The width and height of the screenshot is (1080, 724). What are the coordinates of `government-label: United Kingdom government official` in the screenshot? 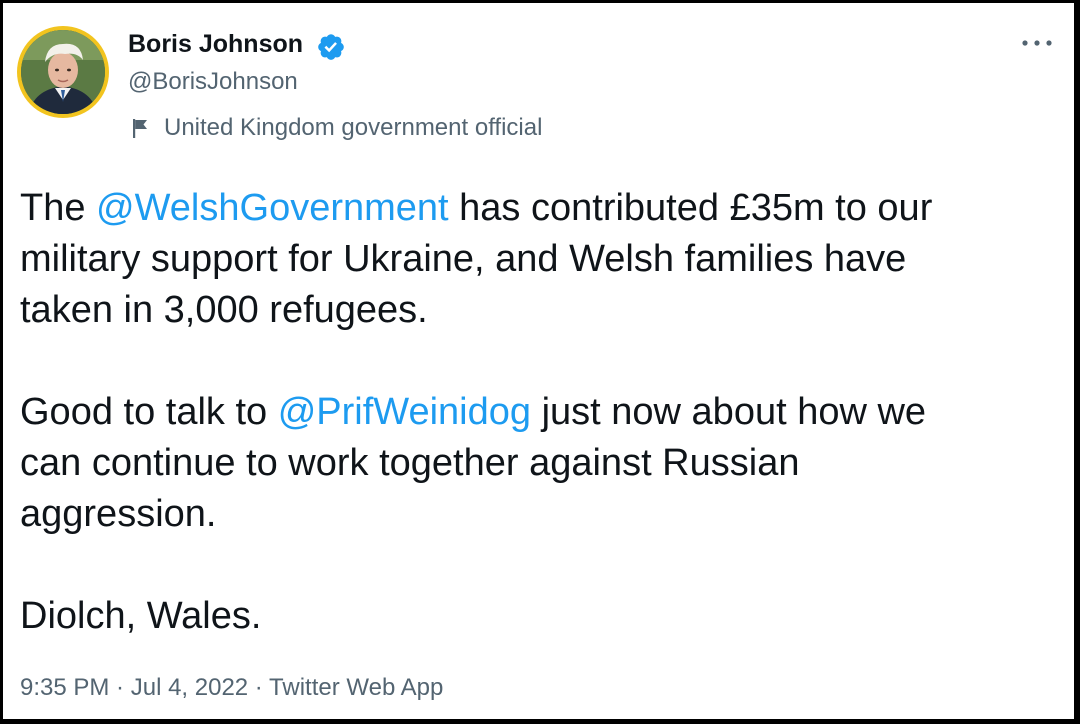 It's located at (336, 128).